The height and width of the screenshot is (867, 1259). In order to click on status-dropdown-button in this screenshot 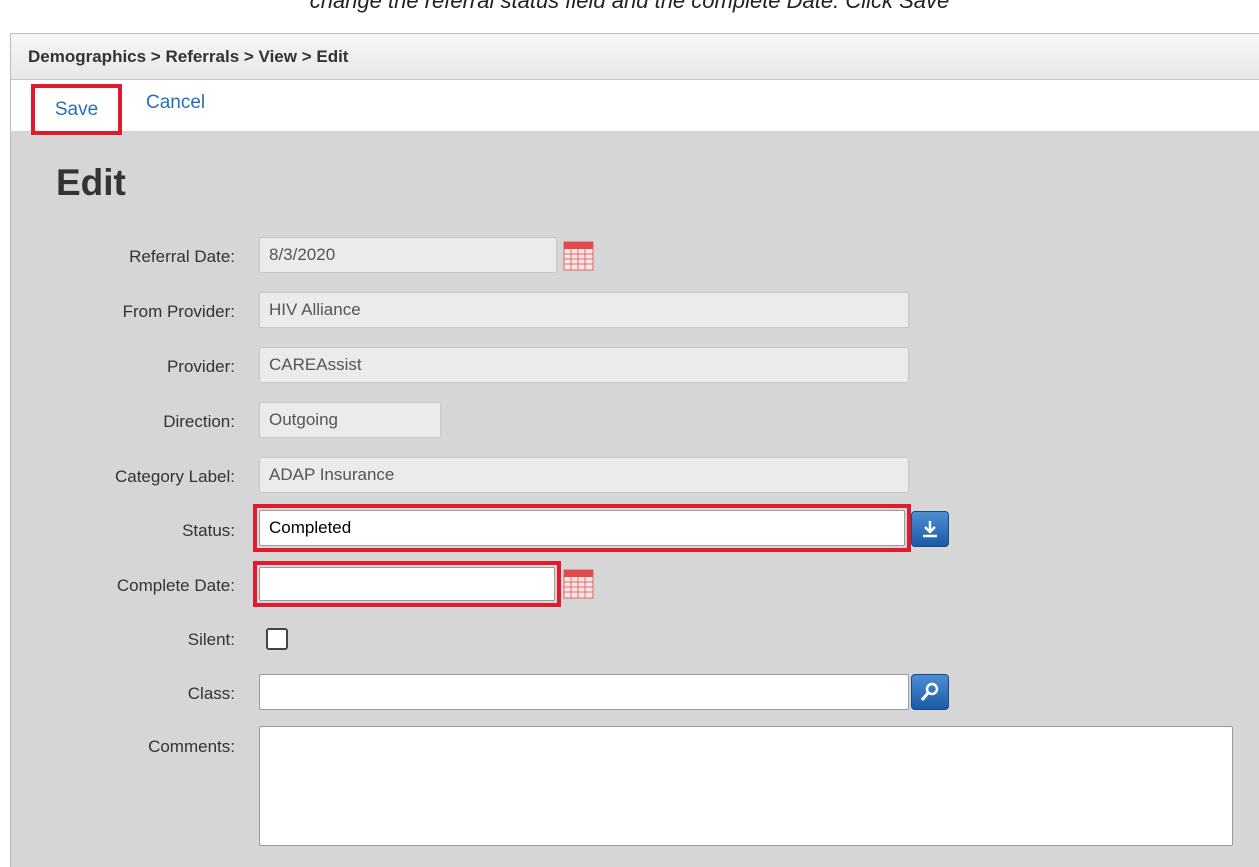, I will do `click(930, 529)`.